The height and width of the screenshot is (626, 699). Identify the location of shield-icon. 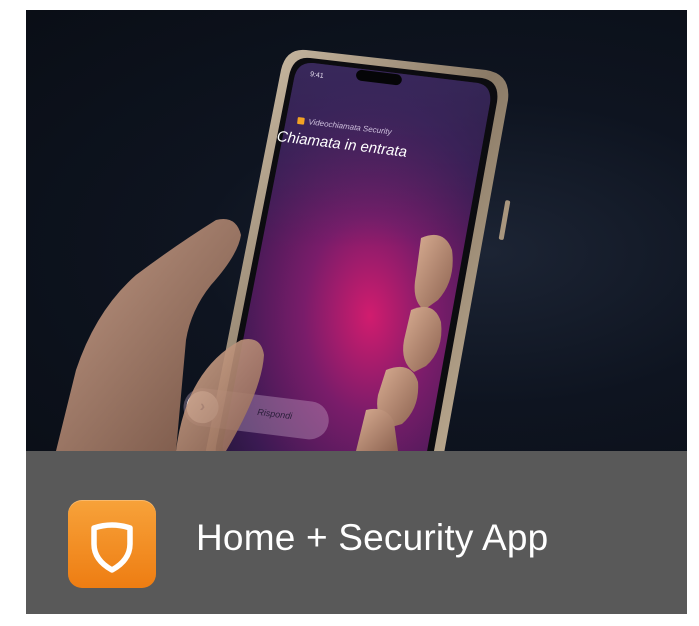
(112, 547).